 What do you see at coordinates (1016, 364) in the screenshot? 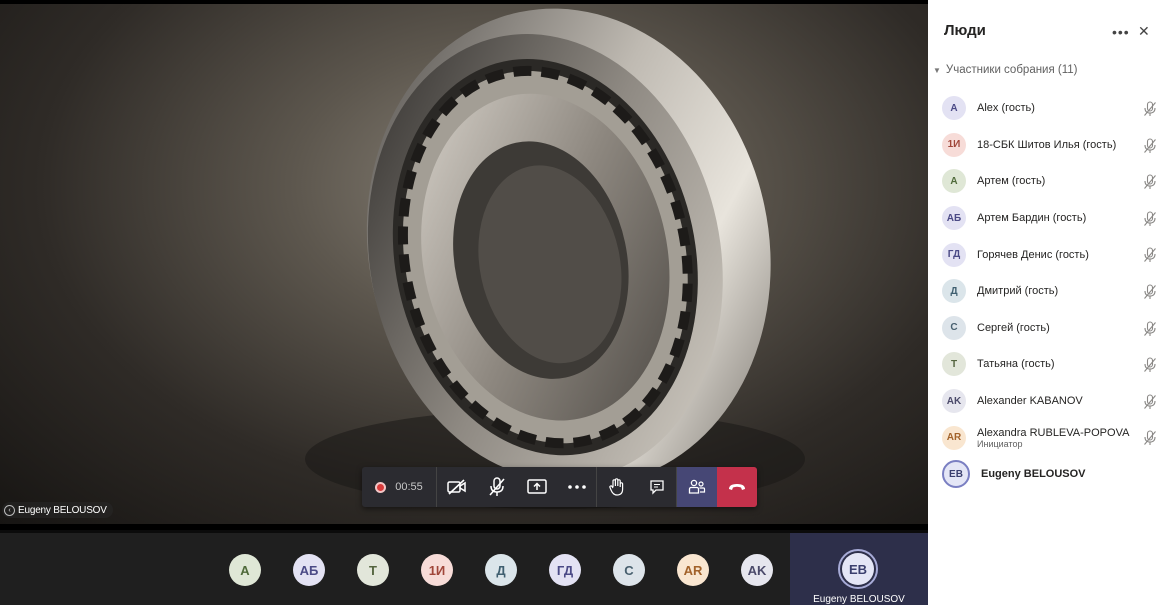
I see `participant-name: Татьяна (гость)` at bounding box center [1016, 364].